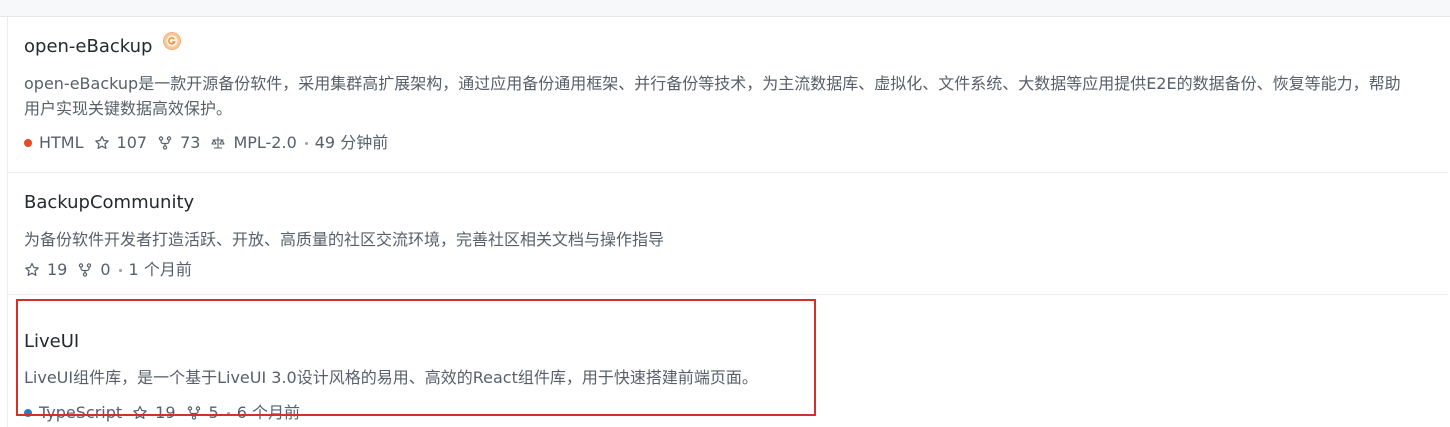 The height and width of the screenshot is (427, 1450). I want to click on forks: 73, so click(178, 143).